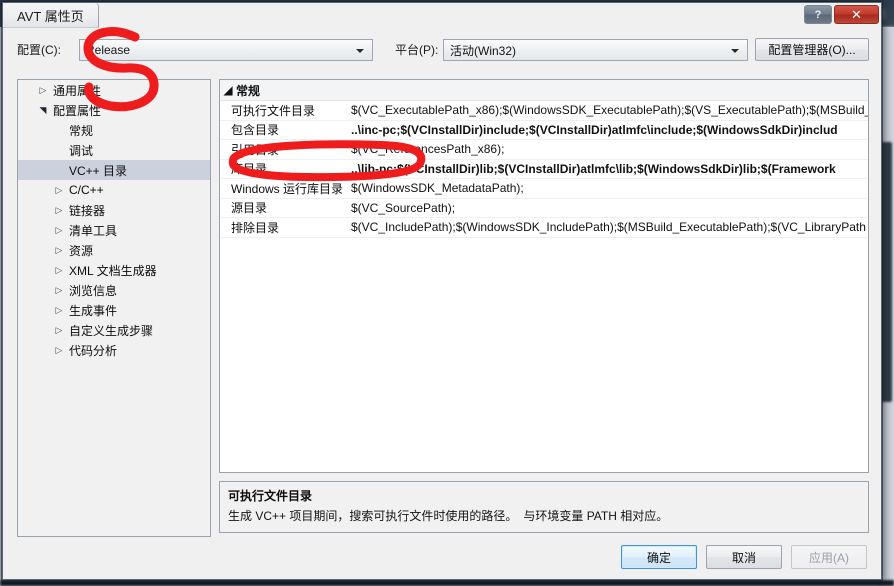  I want to click on tree-item-6: ▷ 链接器, so click(114, 210).